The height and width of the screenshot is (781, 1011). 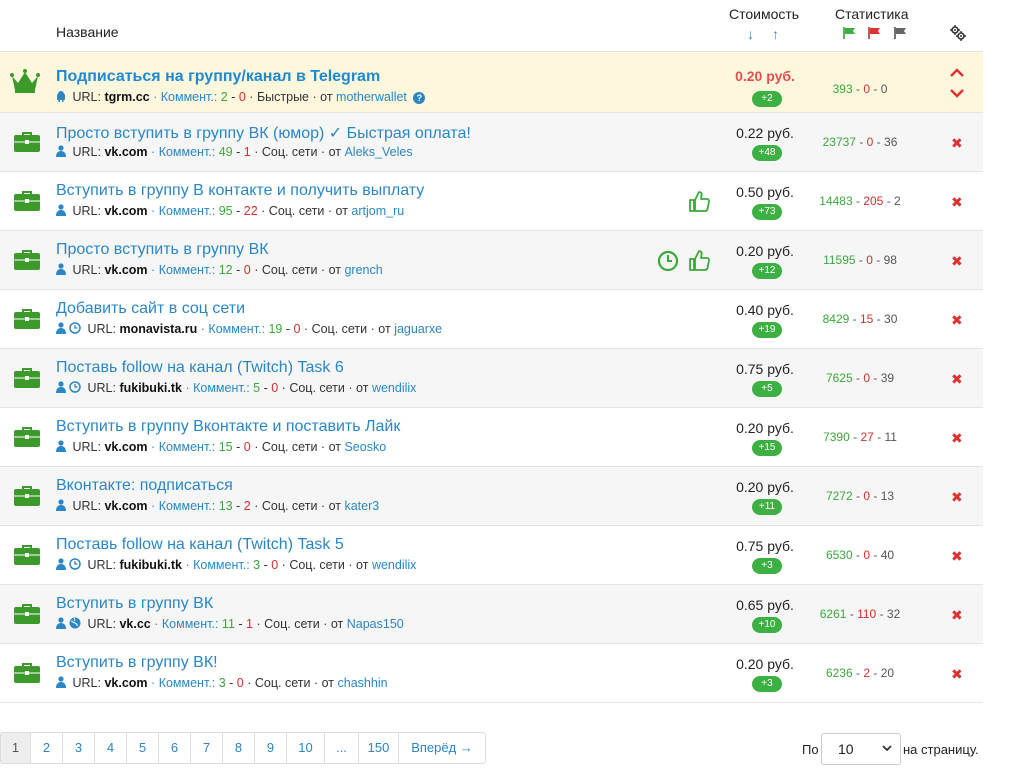 What do you see at coordinates (767, 448) in the screenshot?
I see `price-increase-badge: +15` at bounding box center [767, 448].